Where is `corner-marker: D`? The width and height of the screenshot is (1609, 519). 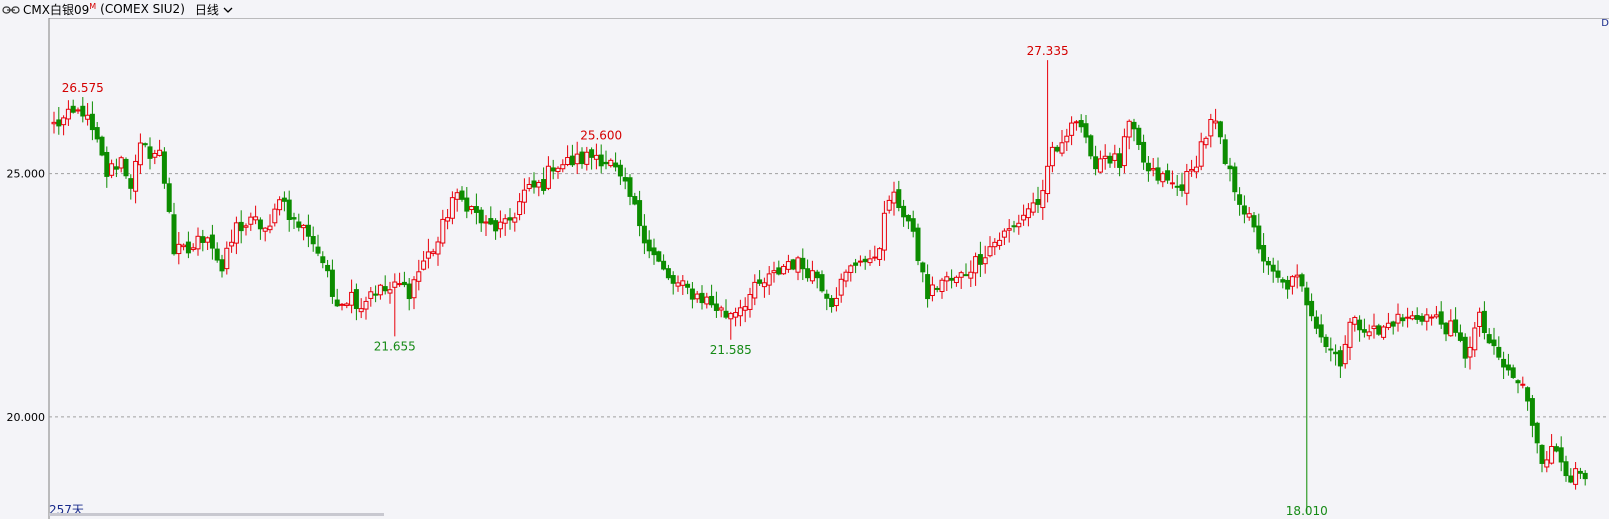 corner-marker: D is located at coordinates (1605, 23).